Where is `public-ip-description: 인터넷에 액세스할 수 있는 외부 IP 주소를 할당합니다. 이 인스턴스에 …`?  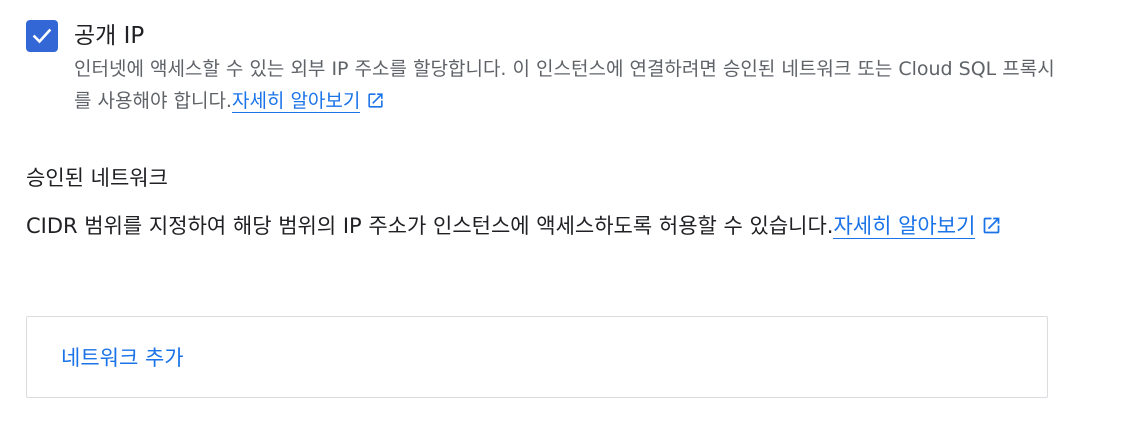
public-ip-description: 인터넷에 액세스할 수 있는 외부 IP 주소를 할당합니다. 이 인스턴스에 … is located at coordinates (569, 85).